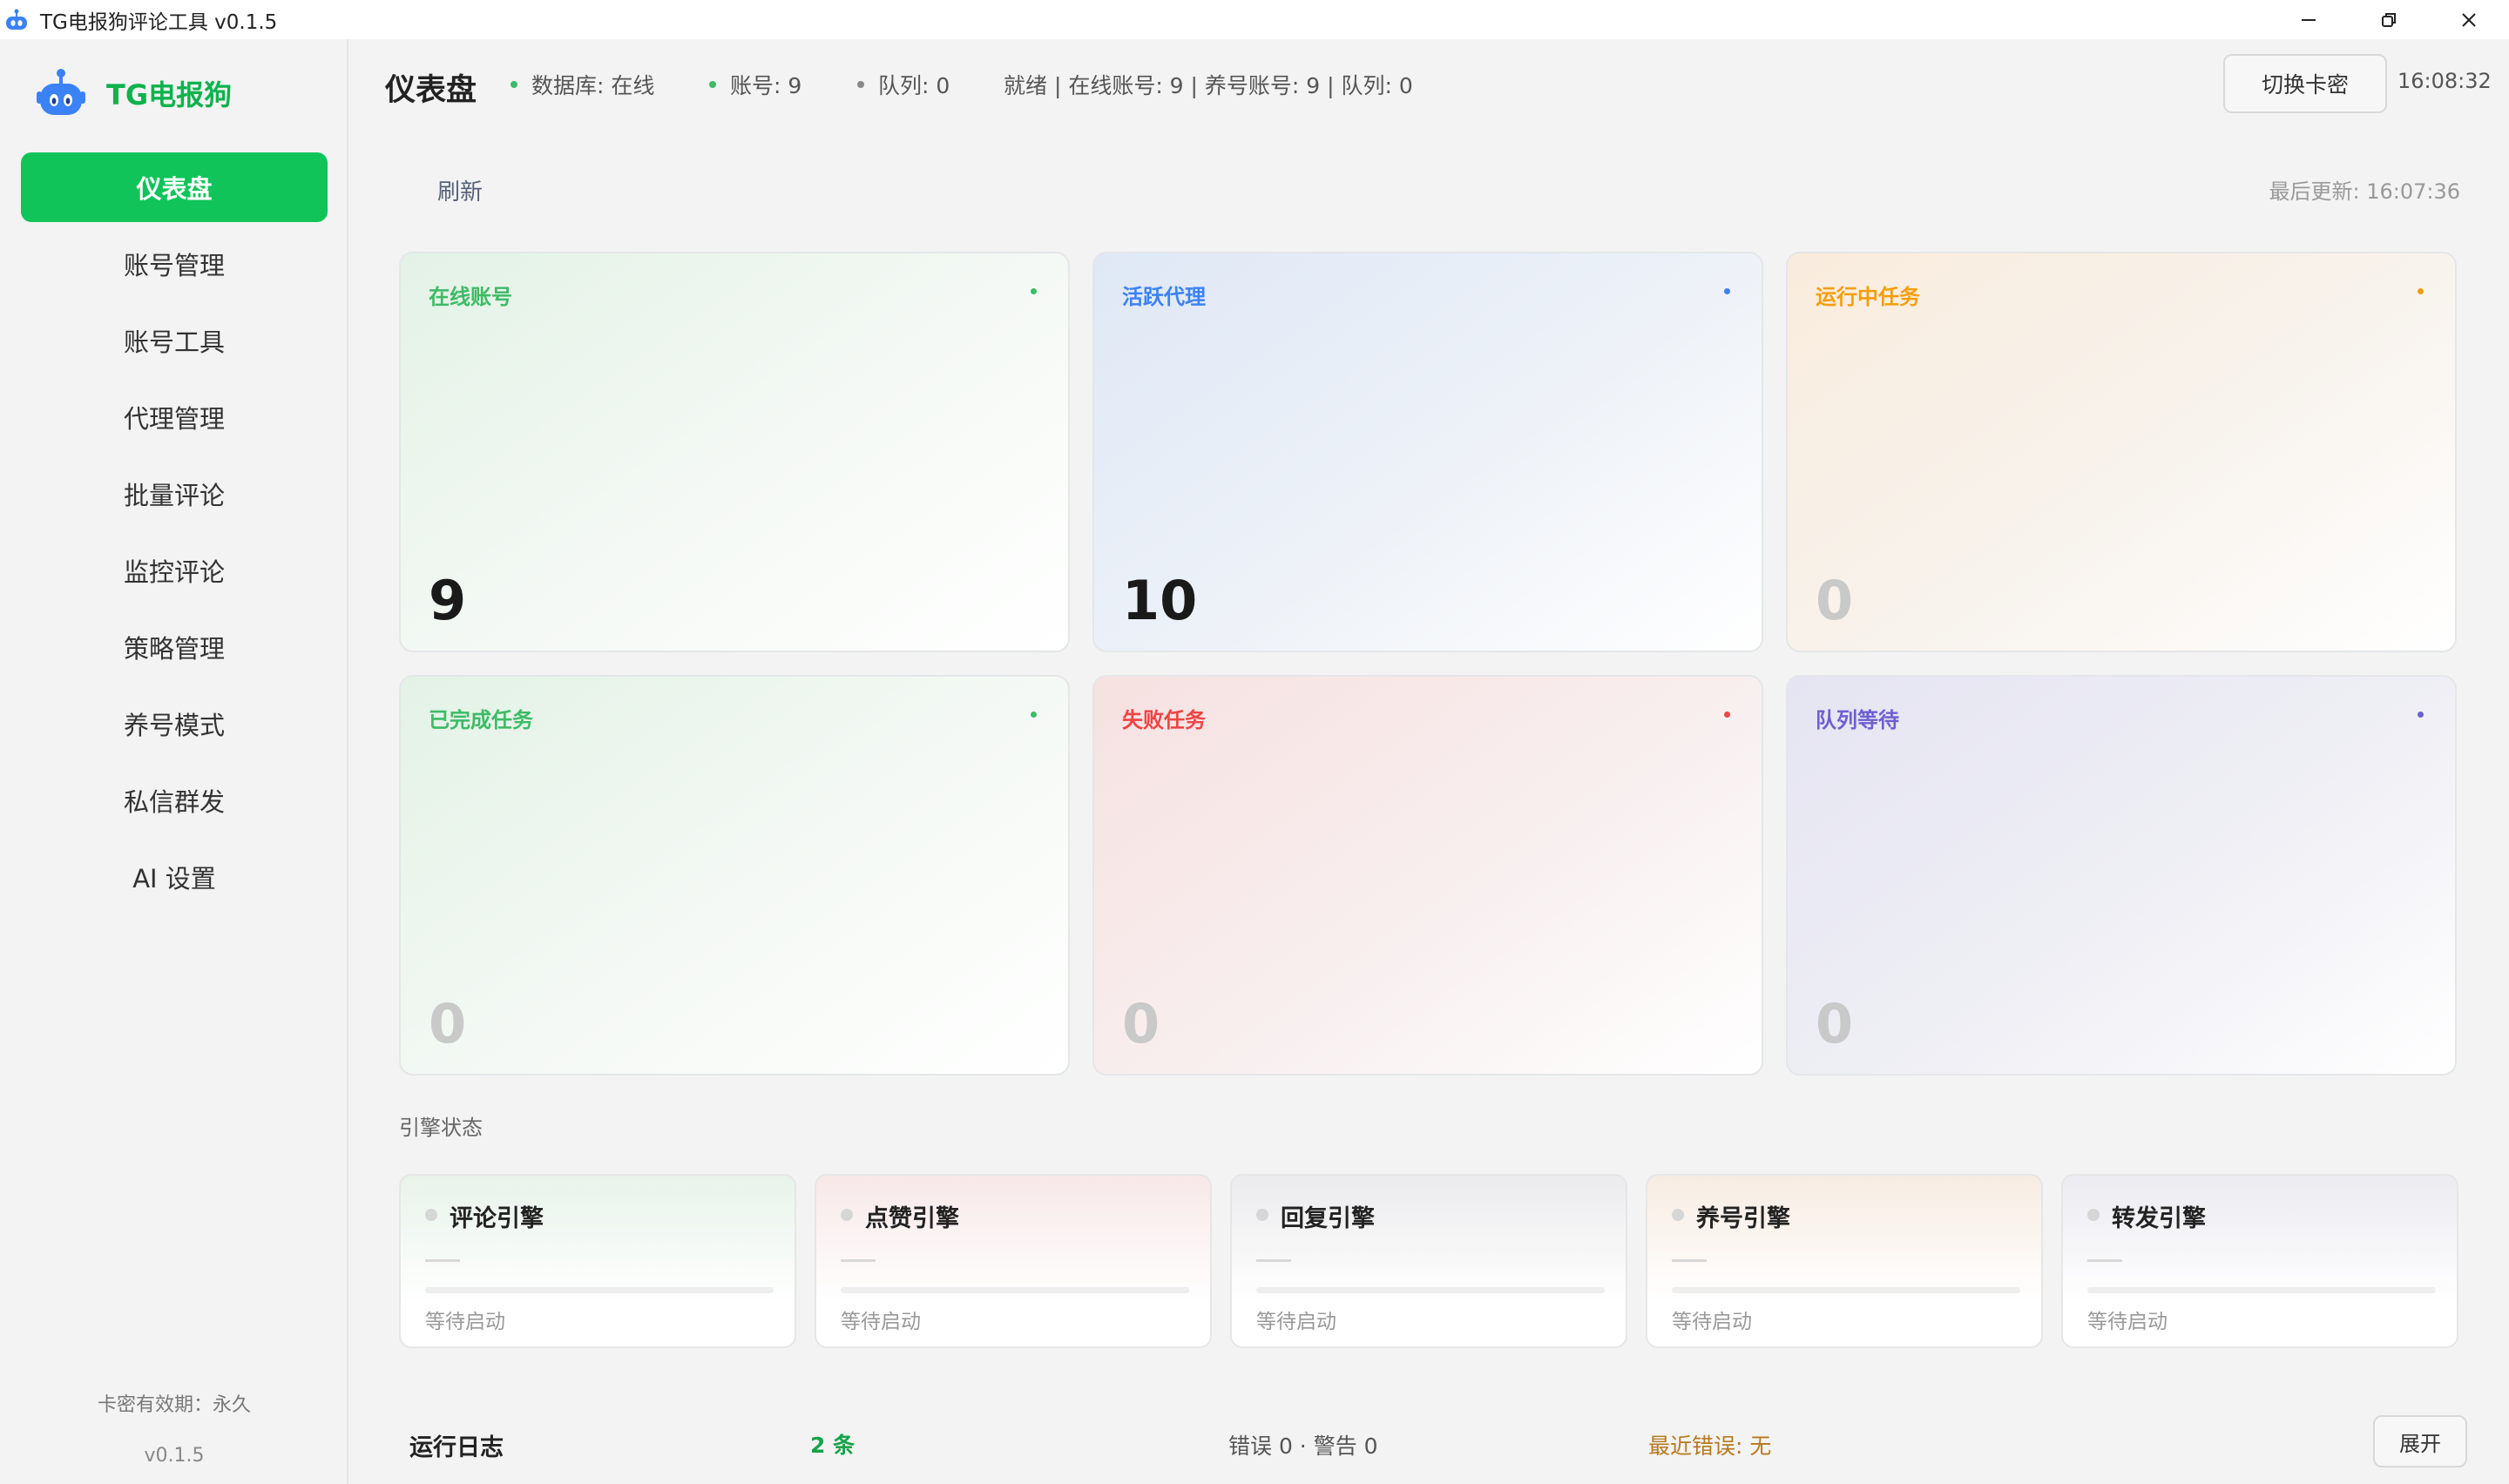 Image resolution: width=2509 pixels, height=1484 pixels. Describe the element at coordinates (832, 1445) in the screenshot. I see `run-log-count: 2 条` at that location.